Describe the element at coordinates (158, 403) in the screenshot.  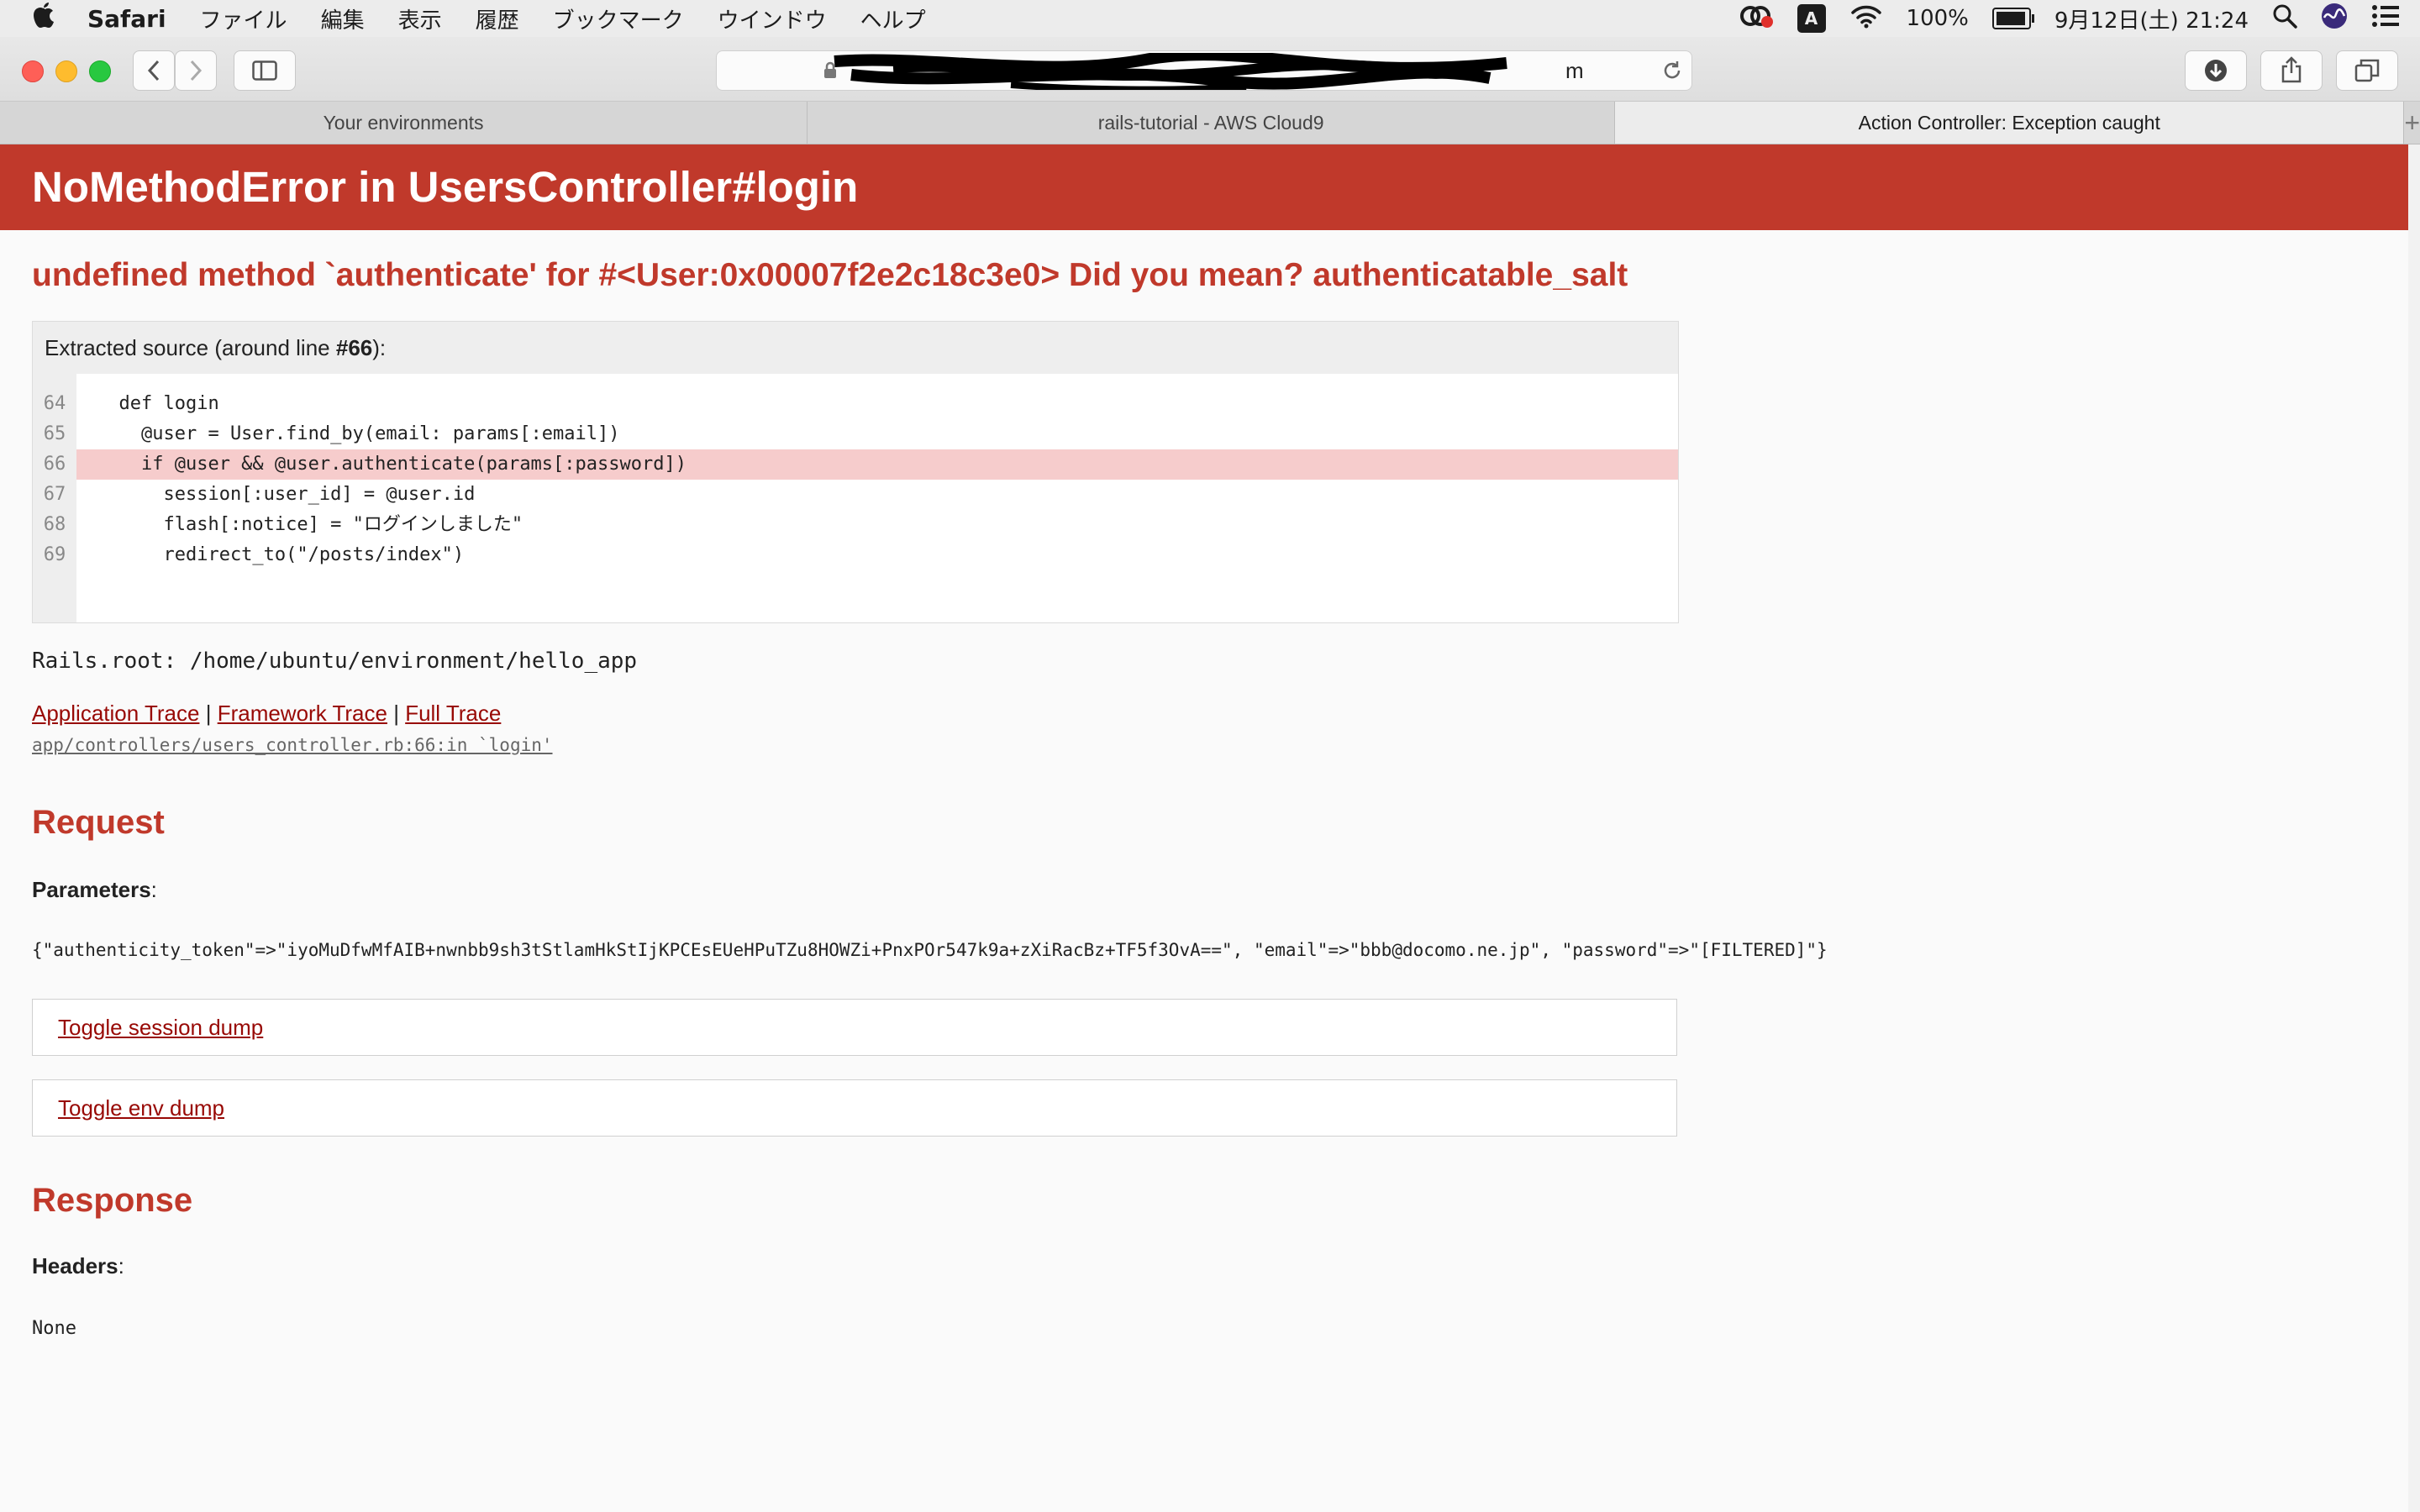
I see `code-line: def login` at that location.